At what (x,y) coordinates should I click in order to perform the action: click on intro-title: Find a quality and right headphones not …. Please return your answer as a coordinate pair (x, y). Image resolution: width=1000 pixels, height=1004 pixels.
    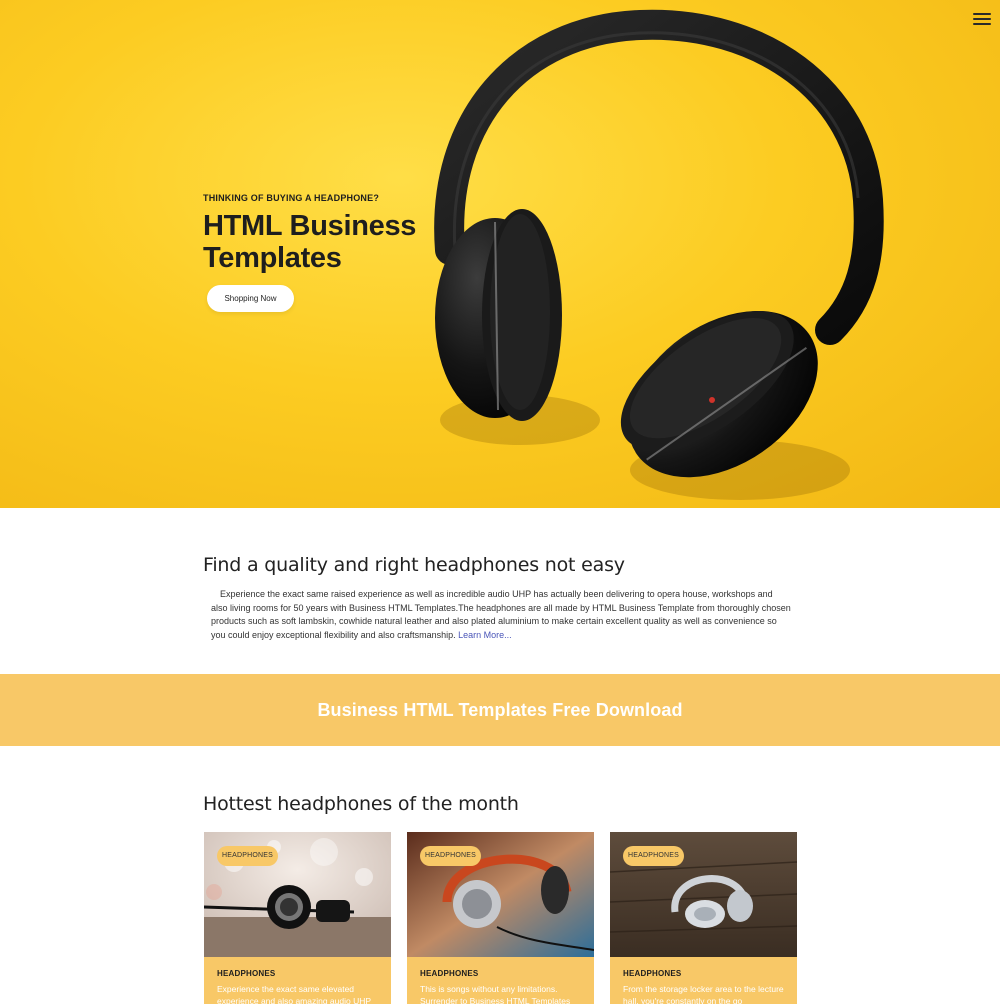
    Looking at the image, I should click on (414, 565).